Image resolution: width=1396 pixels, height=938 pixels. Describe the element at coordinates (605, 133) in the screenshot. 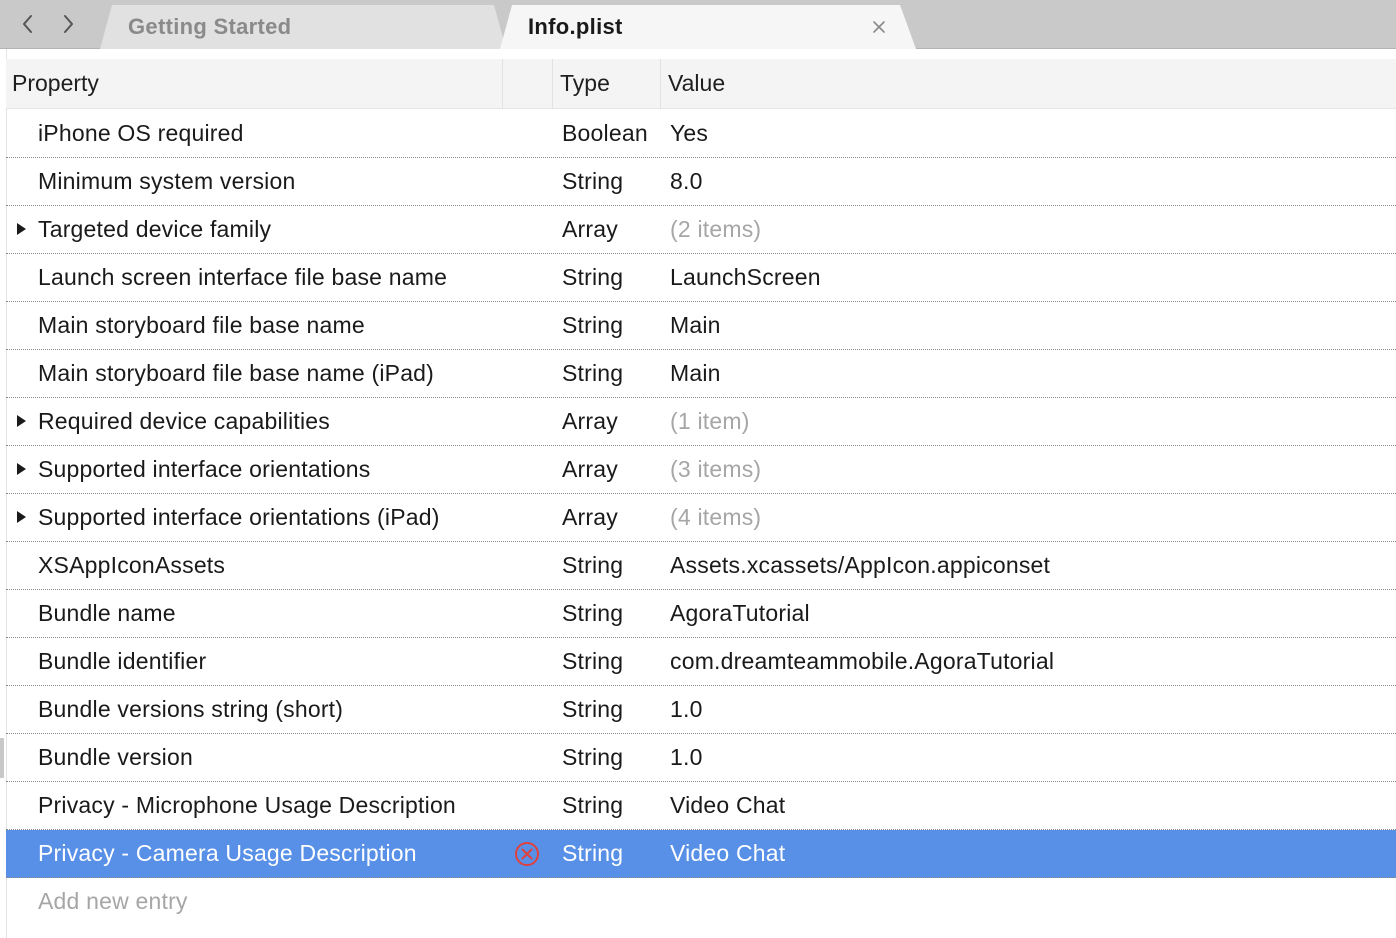

I see `type-cell: Boolean` at that location.